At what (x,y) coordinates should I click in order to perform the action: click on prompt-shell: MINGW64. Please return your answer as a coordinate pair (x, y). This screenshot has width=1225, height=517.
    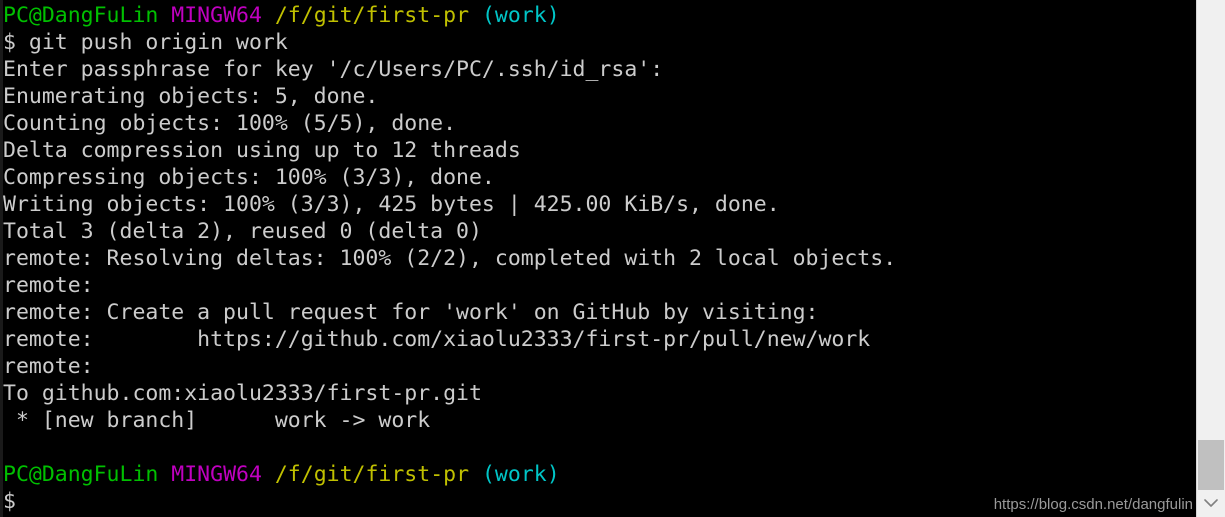
    Looking at the image, I should click on (216, 15).